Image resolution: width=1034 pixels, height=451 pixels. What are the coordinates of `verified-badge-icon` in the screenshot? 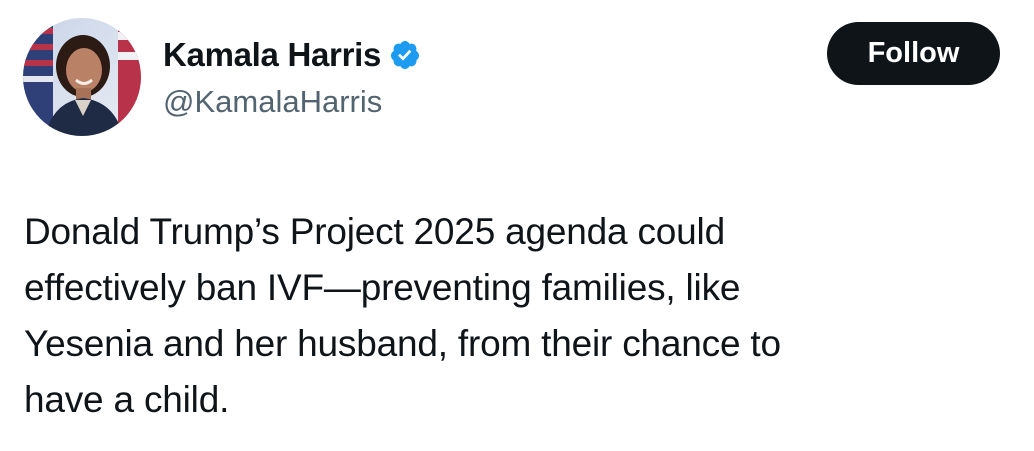 It's located at (405, 55).